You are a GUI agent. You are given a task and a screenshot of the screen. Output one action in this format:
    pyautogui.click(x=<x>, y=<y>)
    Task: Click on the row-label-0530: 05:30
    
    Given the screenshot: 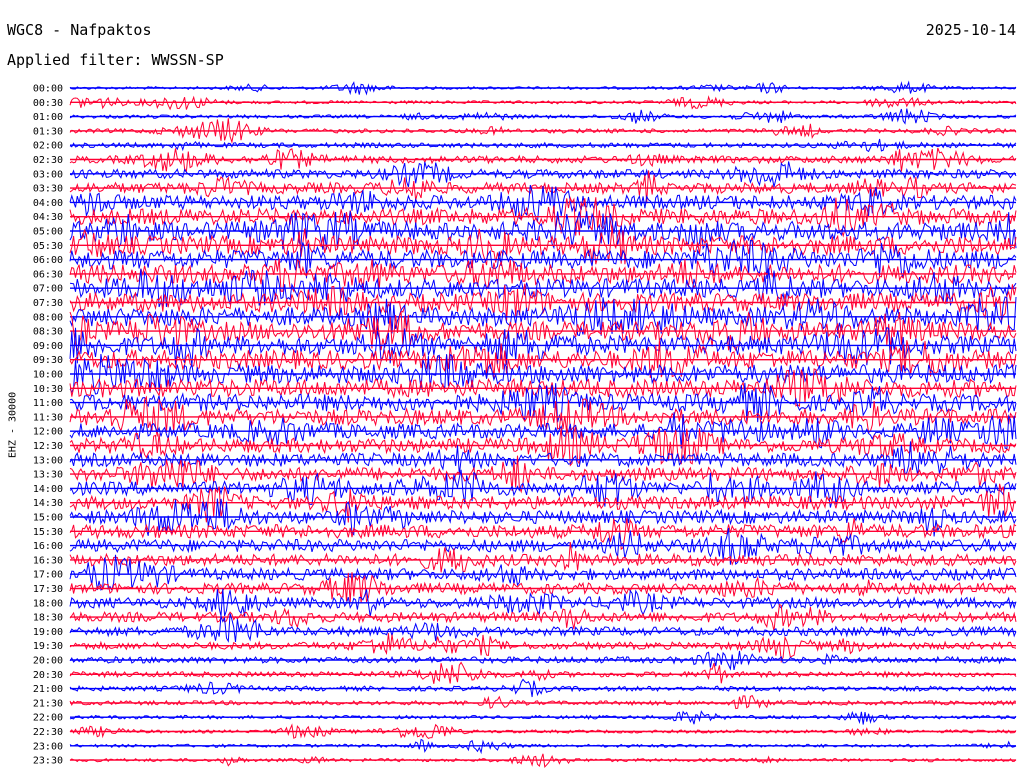 What is the action you would take?
    pyautogui.click(x=48, y=246)
    